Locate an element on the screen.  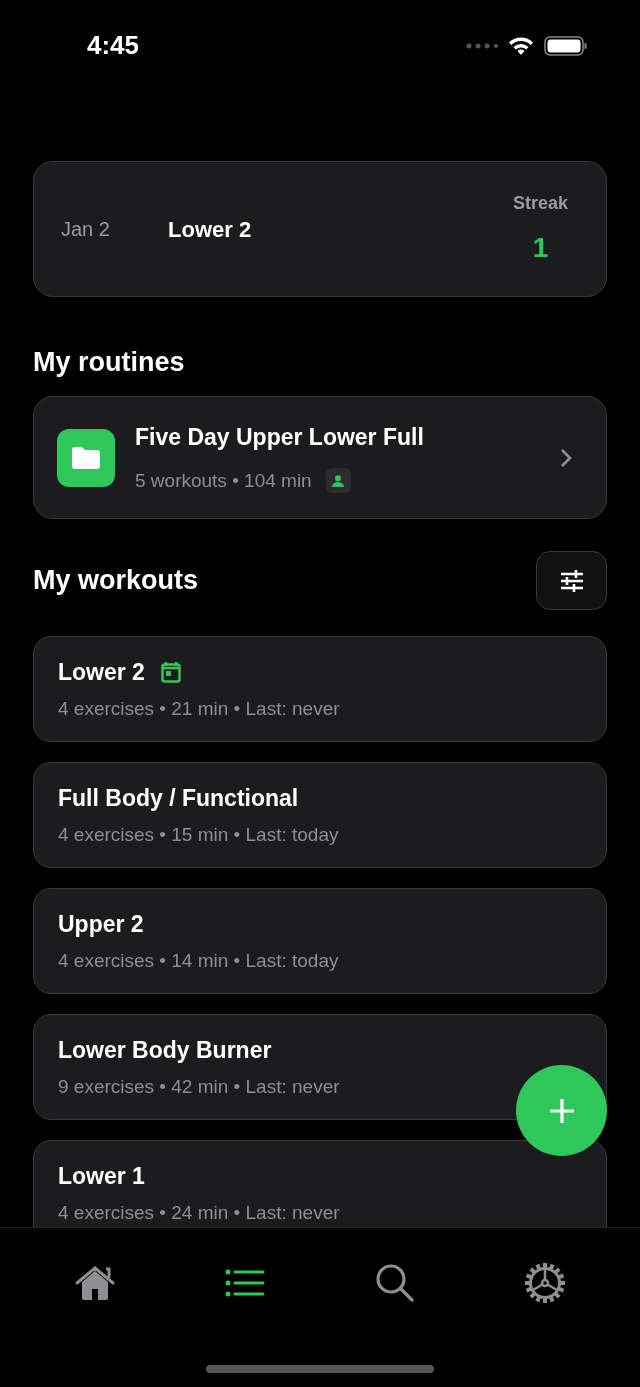
plus-icon is located at coordinates (561, 1110).